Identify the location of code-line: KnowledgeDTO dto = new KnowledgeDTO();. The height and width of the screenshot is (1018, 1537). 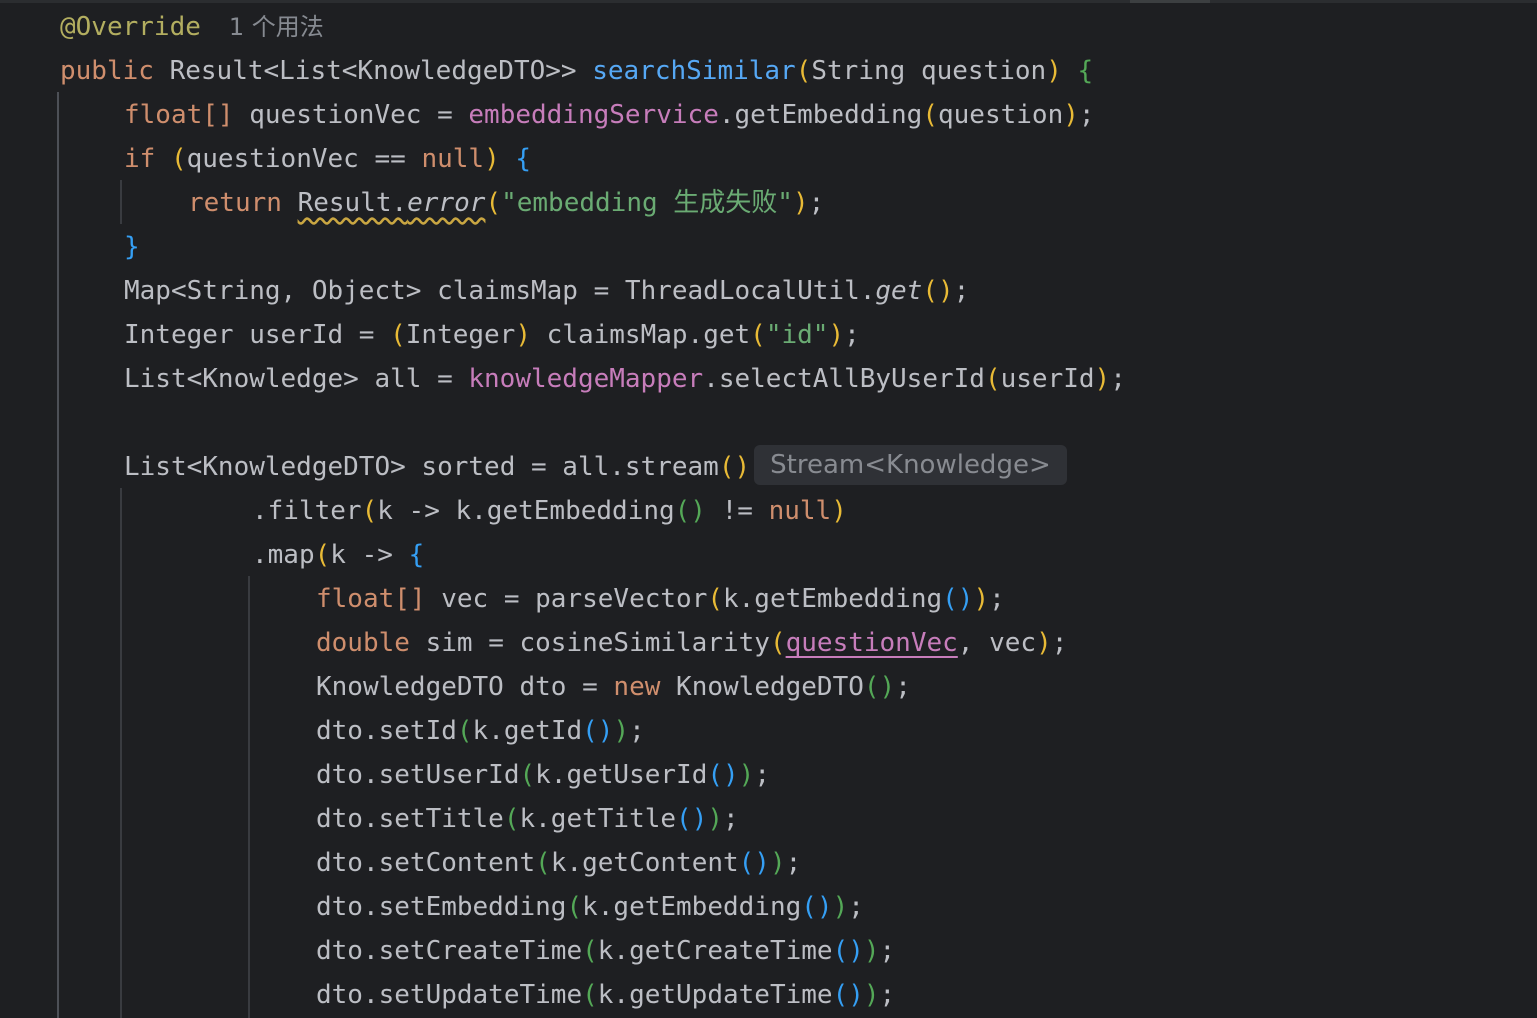
(613, 687).